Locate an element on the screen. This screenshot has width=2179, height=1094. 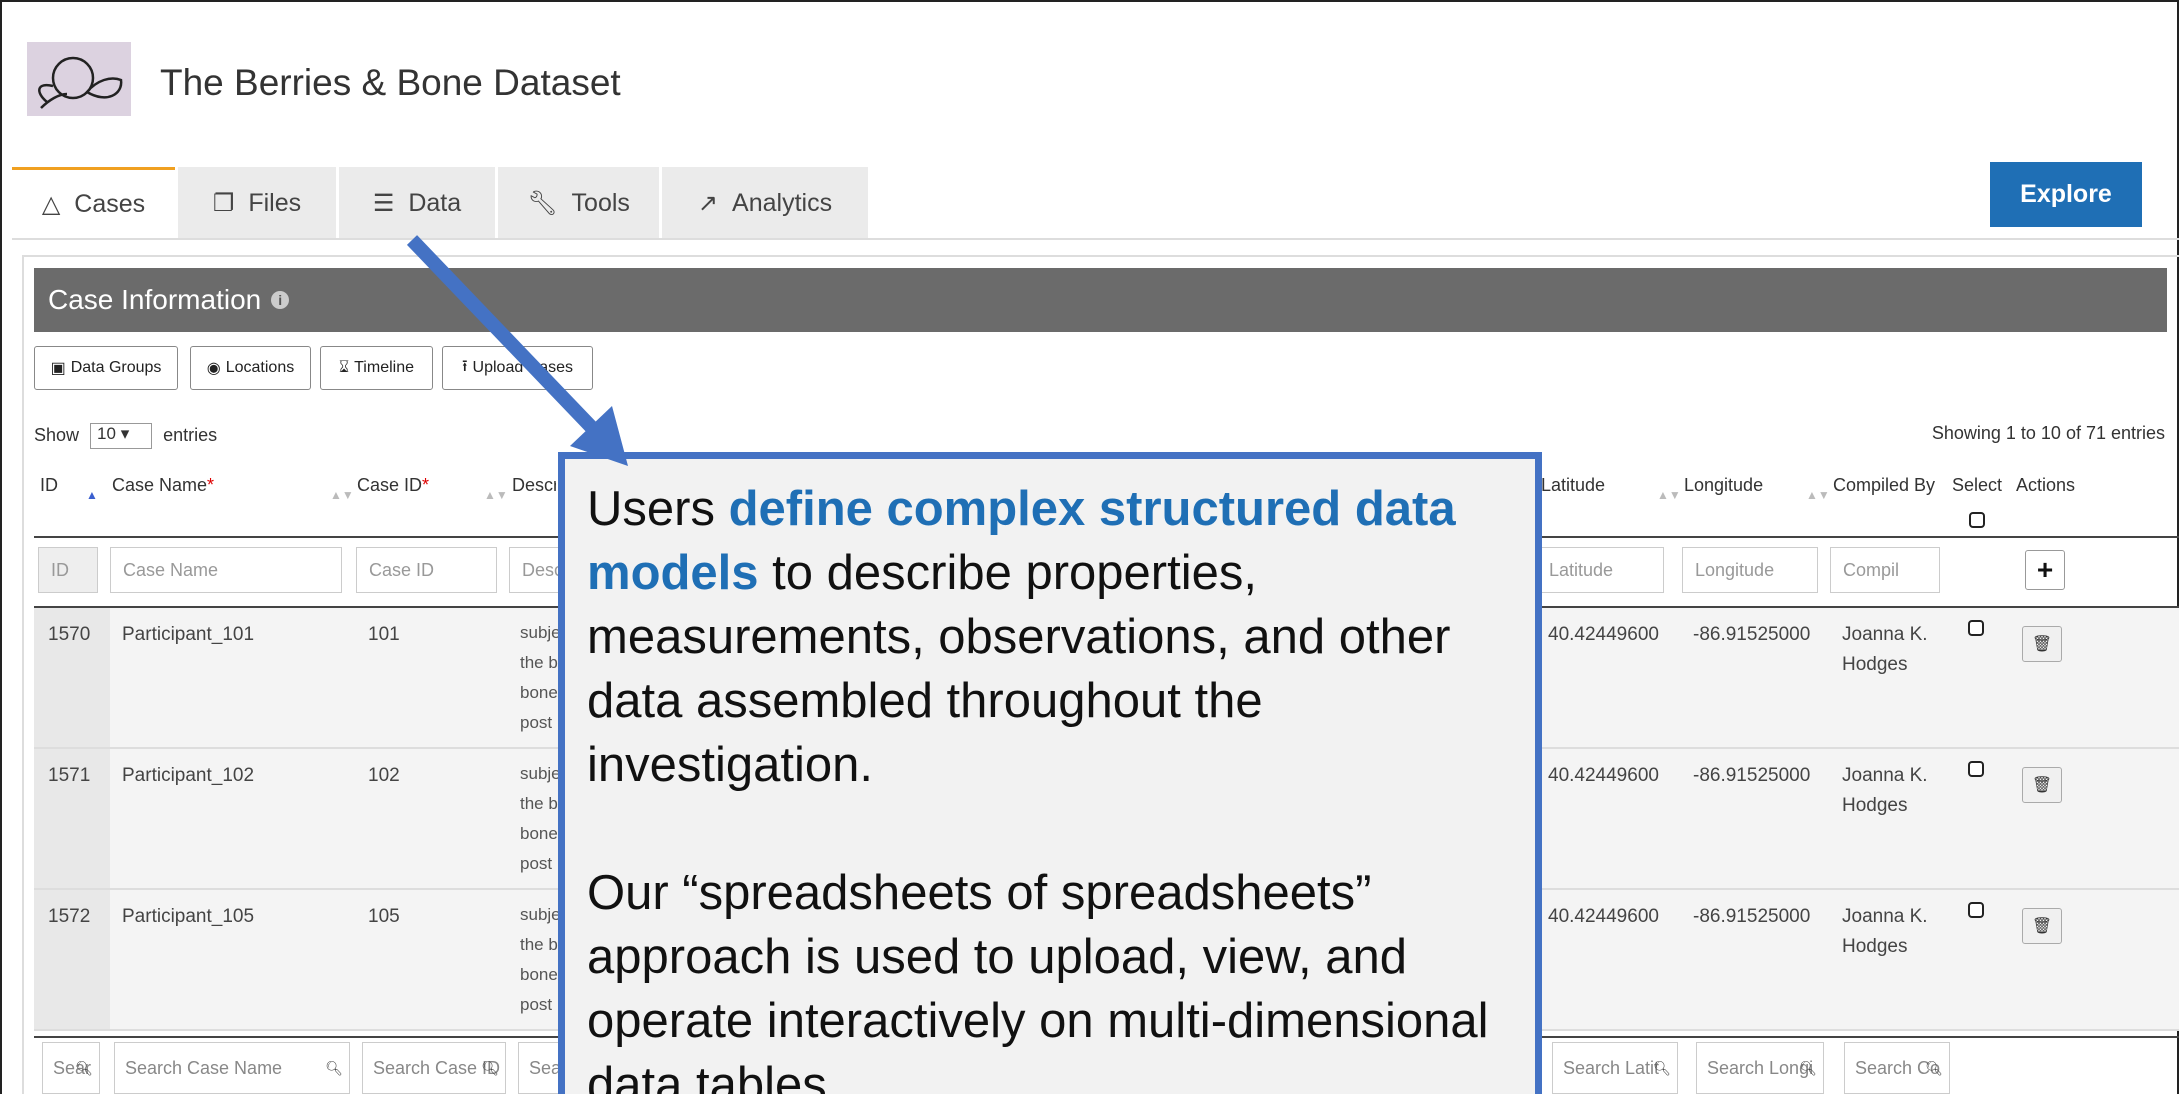
entries-value: 10 is located at coordinates (106, 433).